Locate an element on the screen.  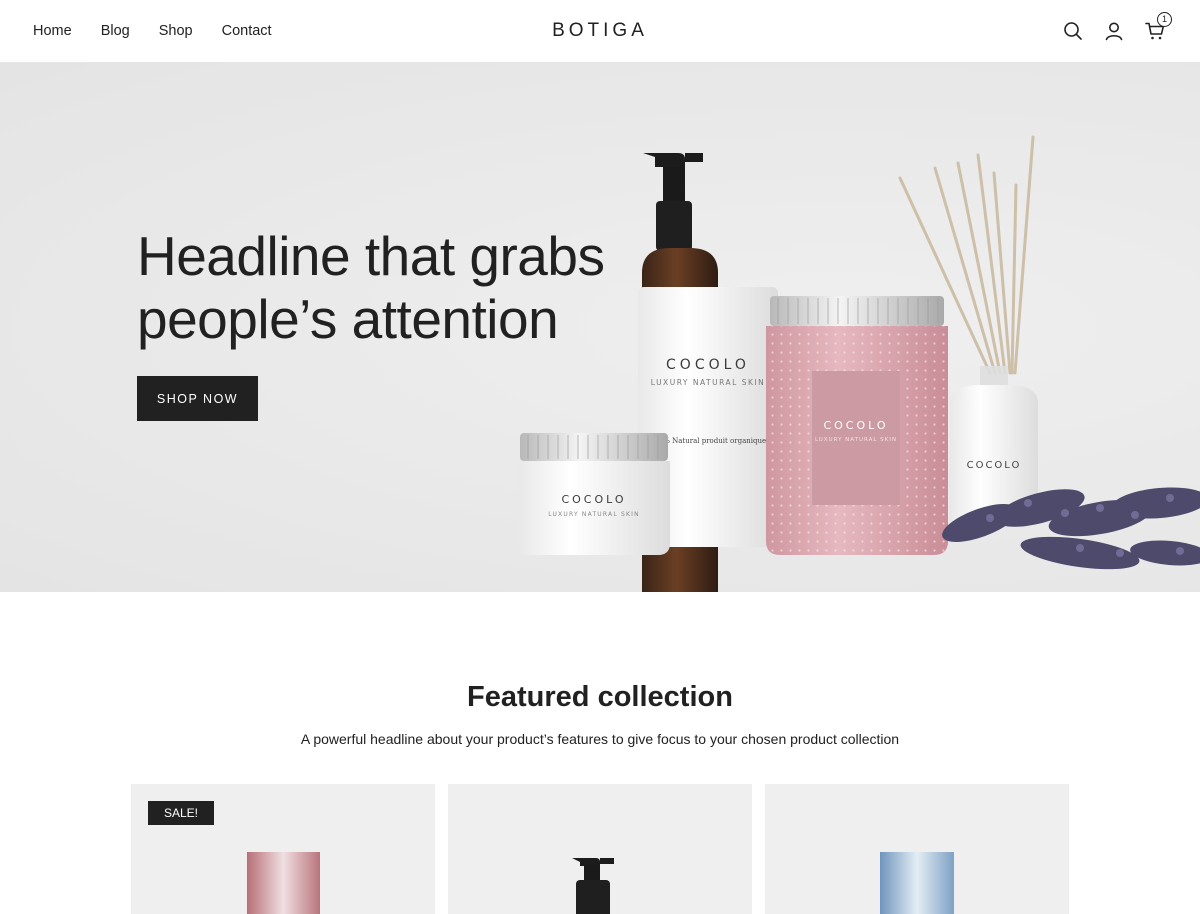
sale-badge: SALE! is located at coordinates (181, 813).